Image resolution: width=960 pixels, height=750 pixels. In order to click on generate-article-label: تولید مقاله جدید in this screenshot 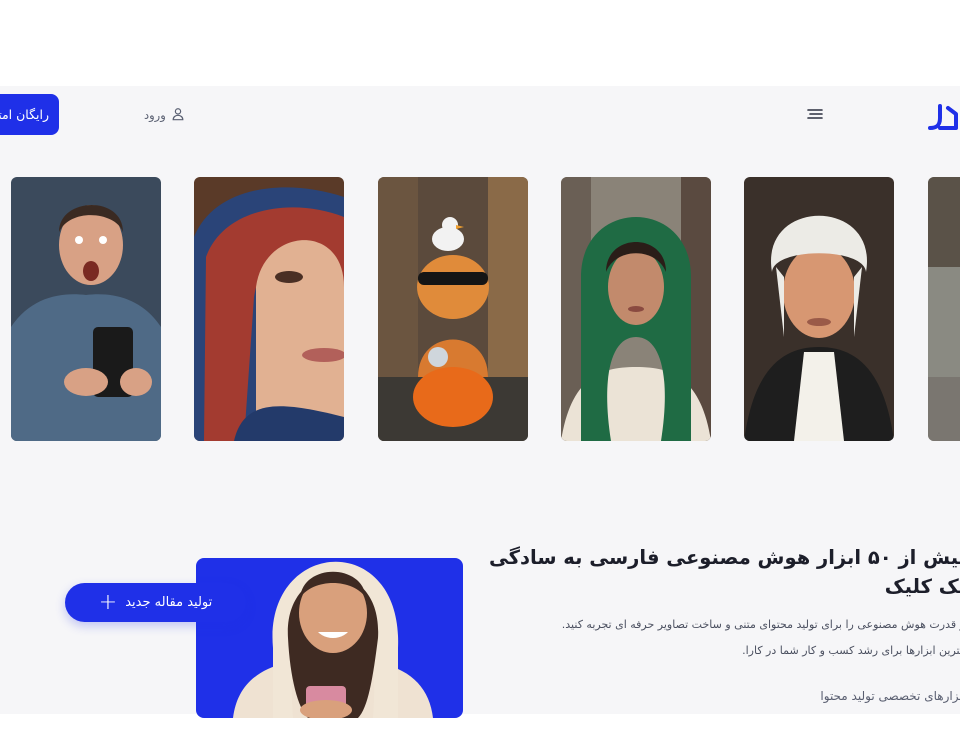, I will do `click(169, 602)`.